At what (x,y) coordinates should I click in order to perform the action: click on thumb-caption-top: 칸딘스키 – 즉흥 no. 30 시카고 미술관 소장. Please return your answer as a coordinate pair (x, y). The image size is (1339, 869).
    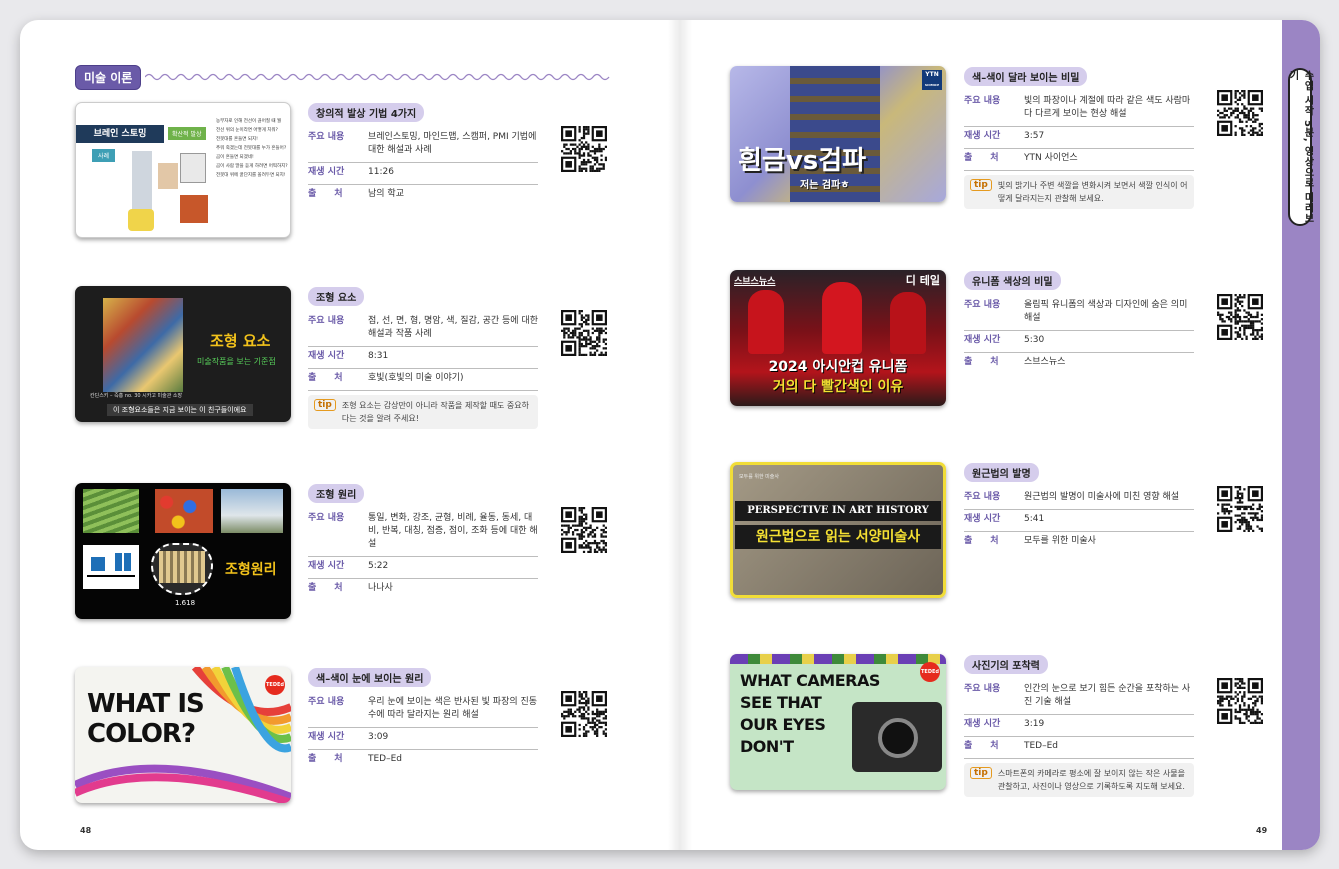
    Looking at the image, I should click on (136, 396).